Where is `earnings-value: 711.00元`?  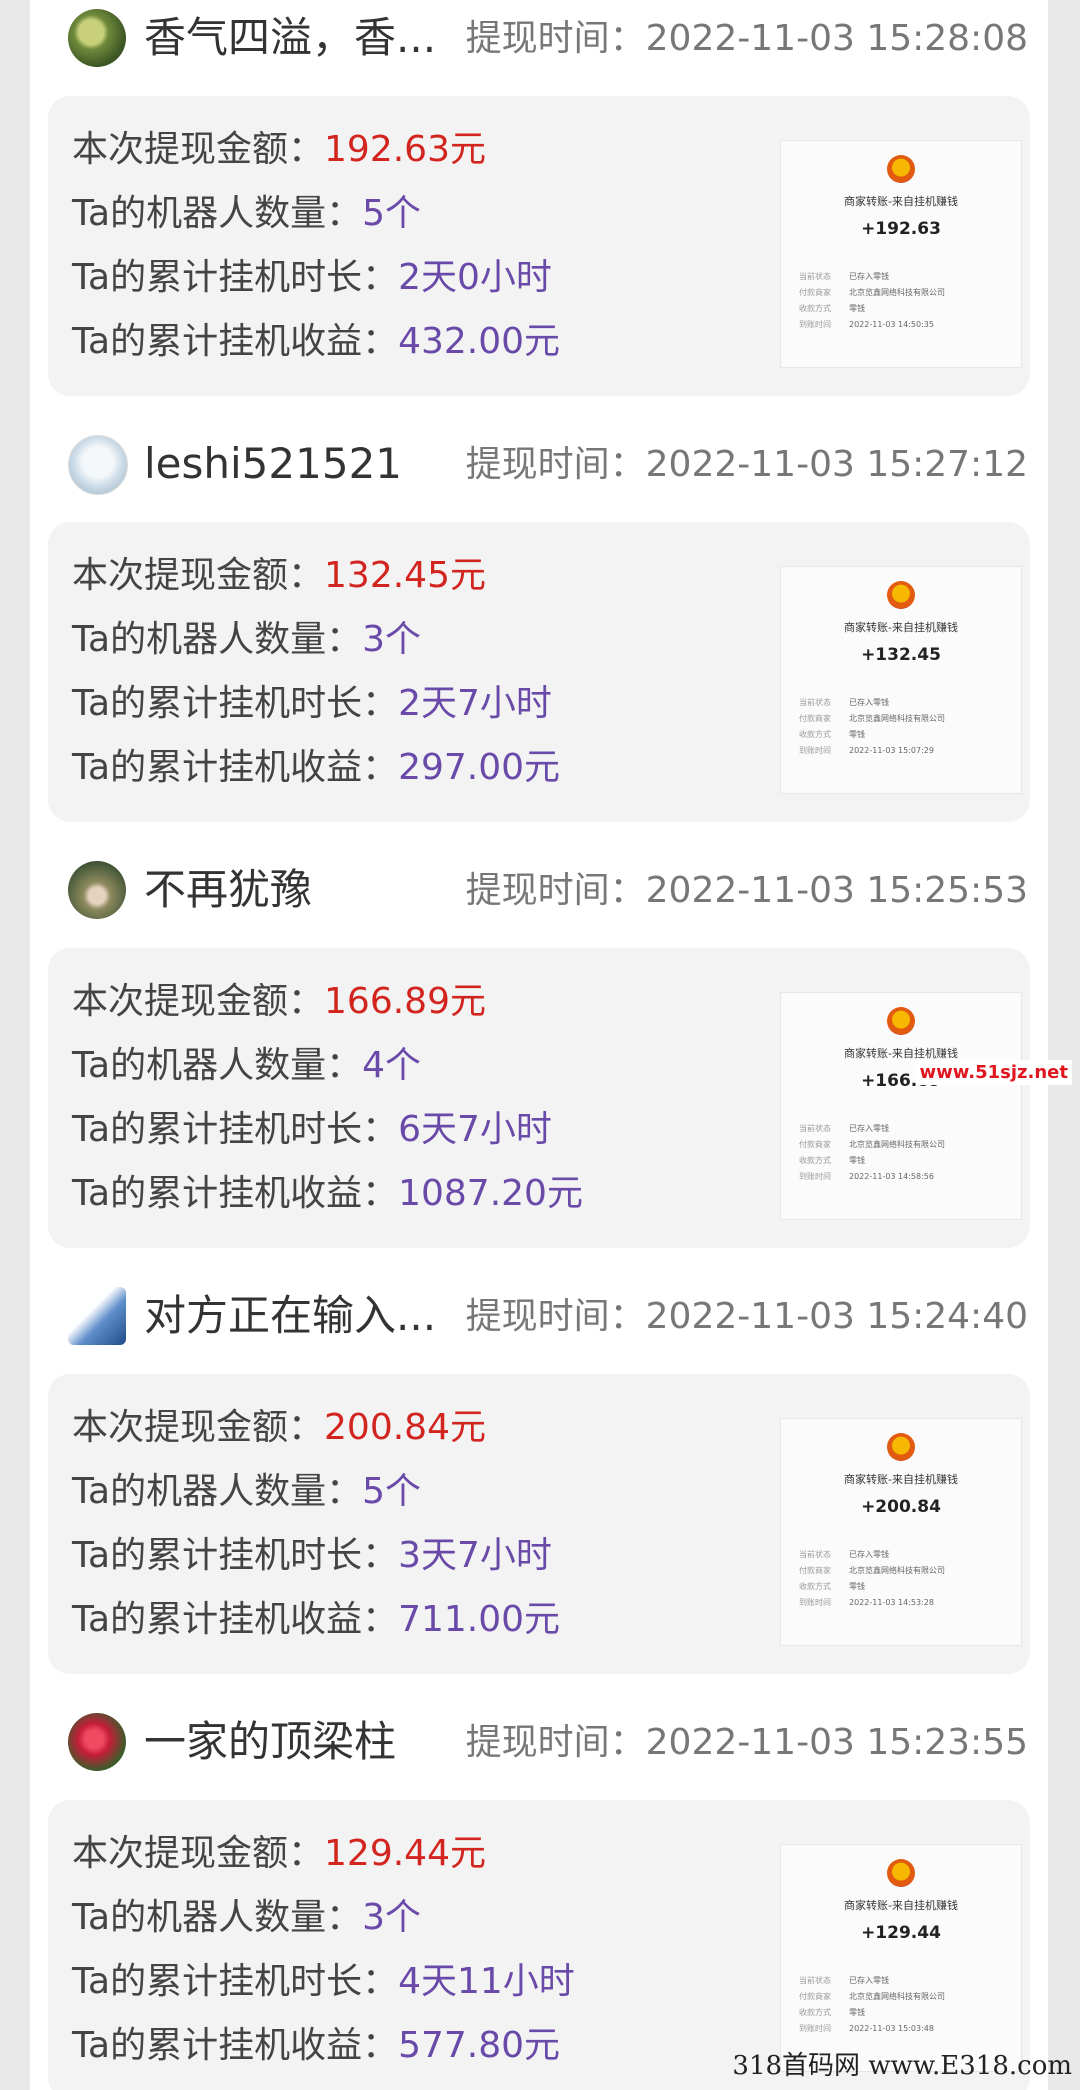 earnings-value: 711.00元 is located at coordinates (479, 1619).